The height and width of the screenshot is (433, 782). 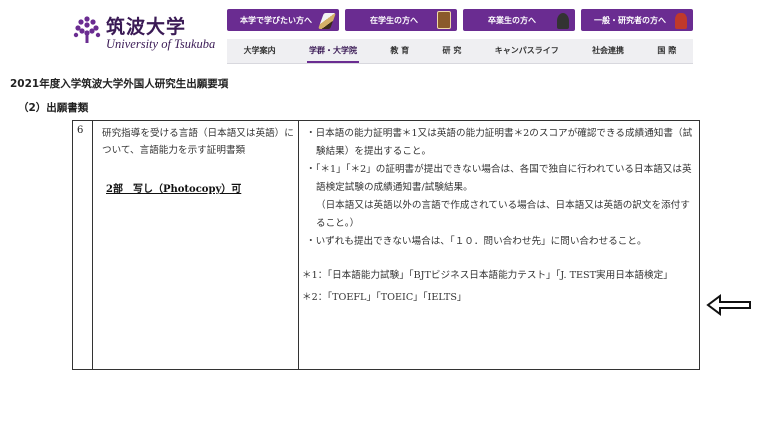 I want to click on person-icon, so click(x=681, y=21).